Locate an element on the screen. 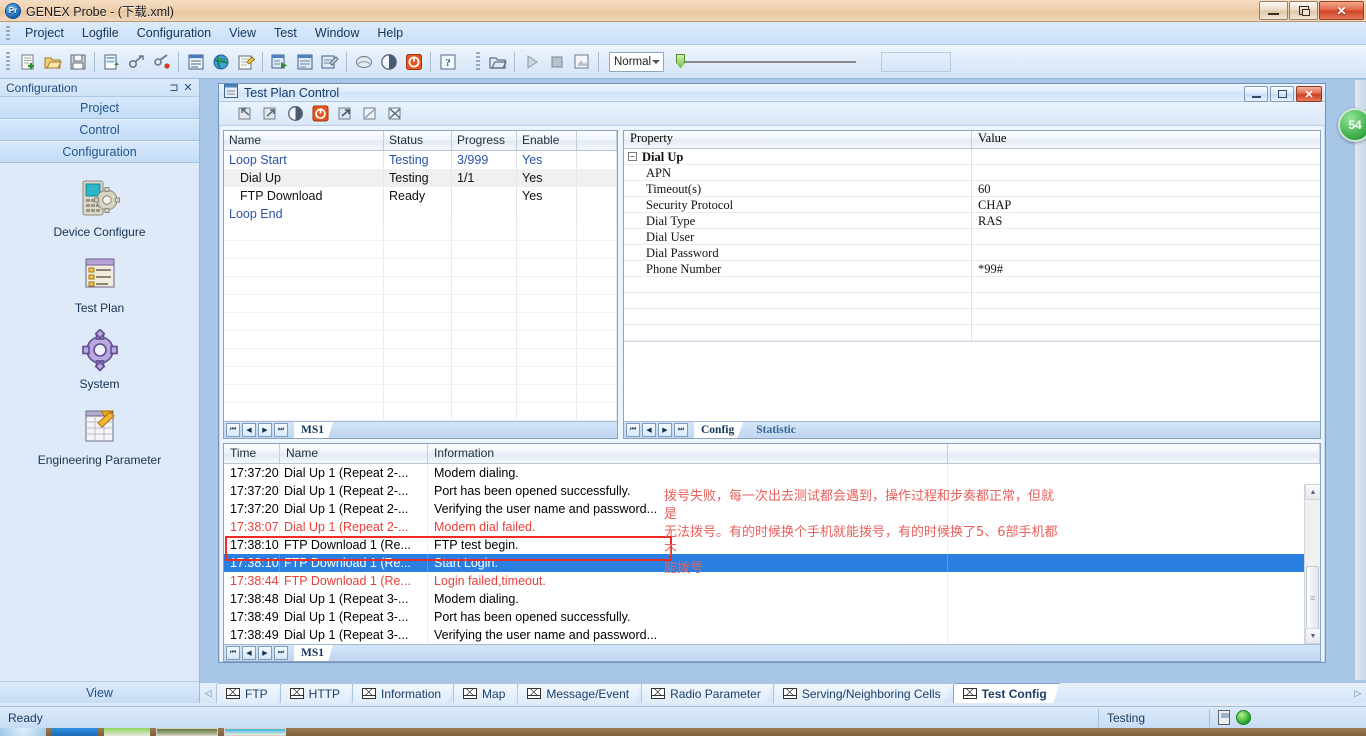  column-header-progress: Progress is located at coordinates (484, 140).